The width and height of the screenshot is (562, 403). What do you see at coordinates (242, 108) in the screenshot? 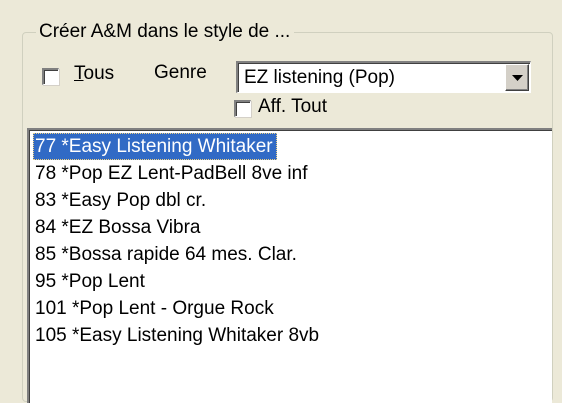
I see `show-all-checkbox` at bounding box center [242, 108].